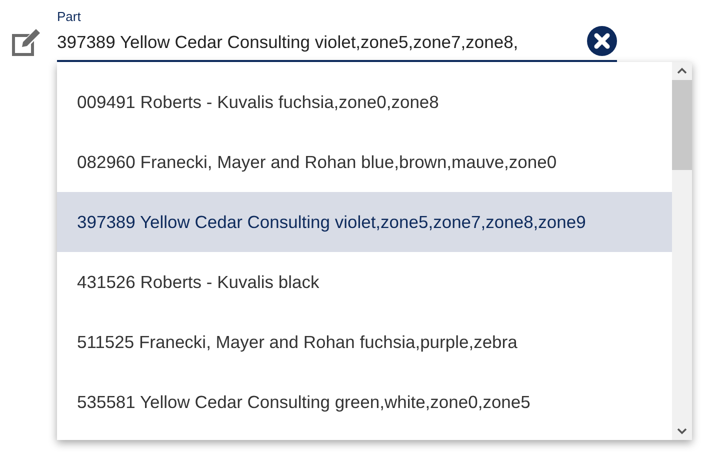 The width and height of the screenshot is (705, 459). Describe the element at coordinates (364, 402) in the screenshot. I see `dropdown-option: 535581 Yellow Cedar Consulting green,white,zone0,zone5` at that location.